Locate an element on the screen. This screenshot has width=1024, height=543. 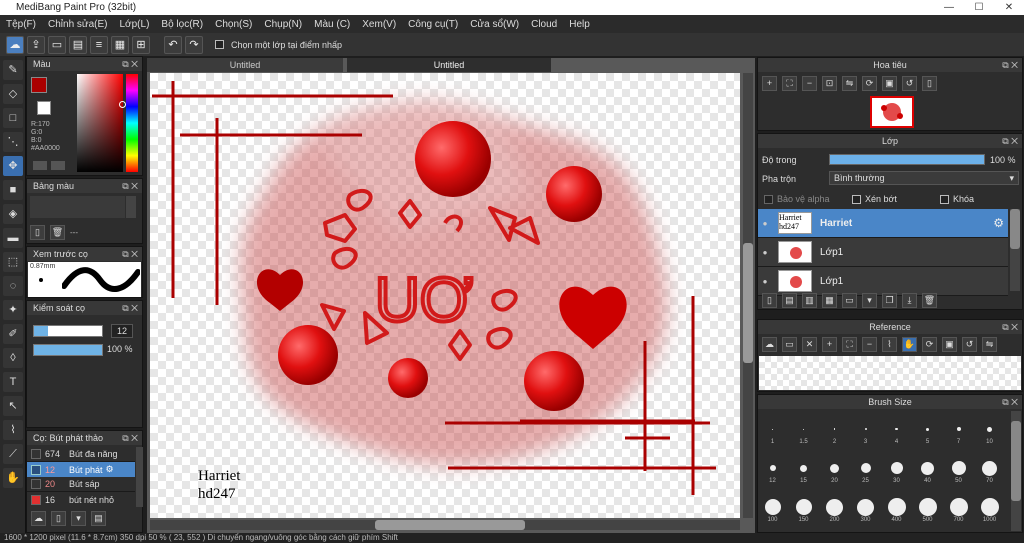
brush-size-option: 150 is located at coordinates (803, 506).